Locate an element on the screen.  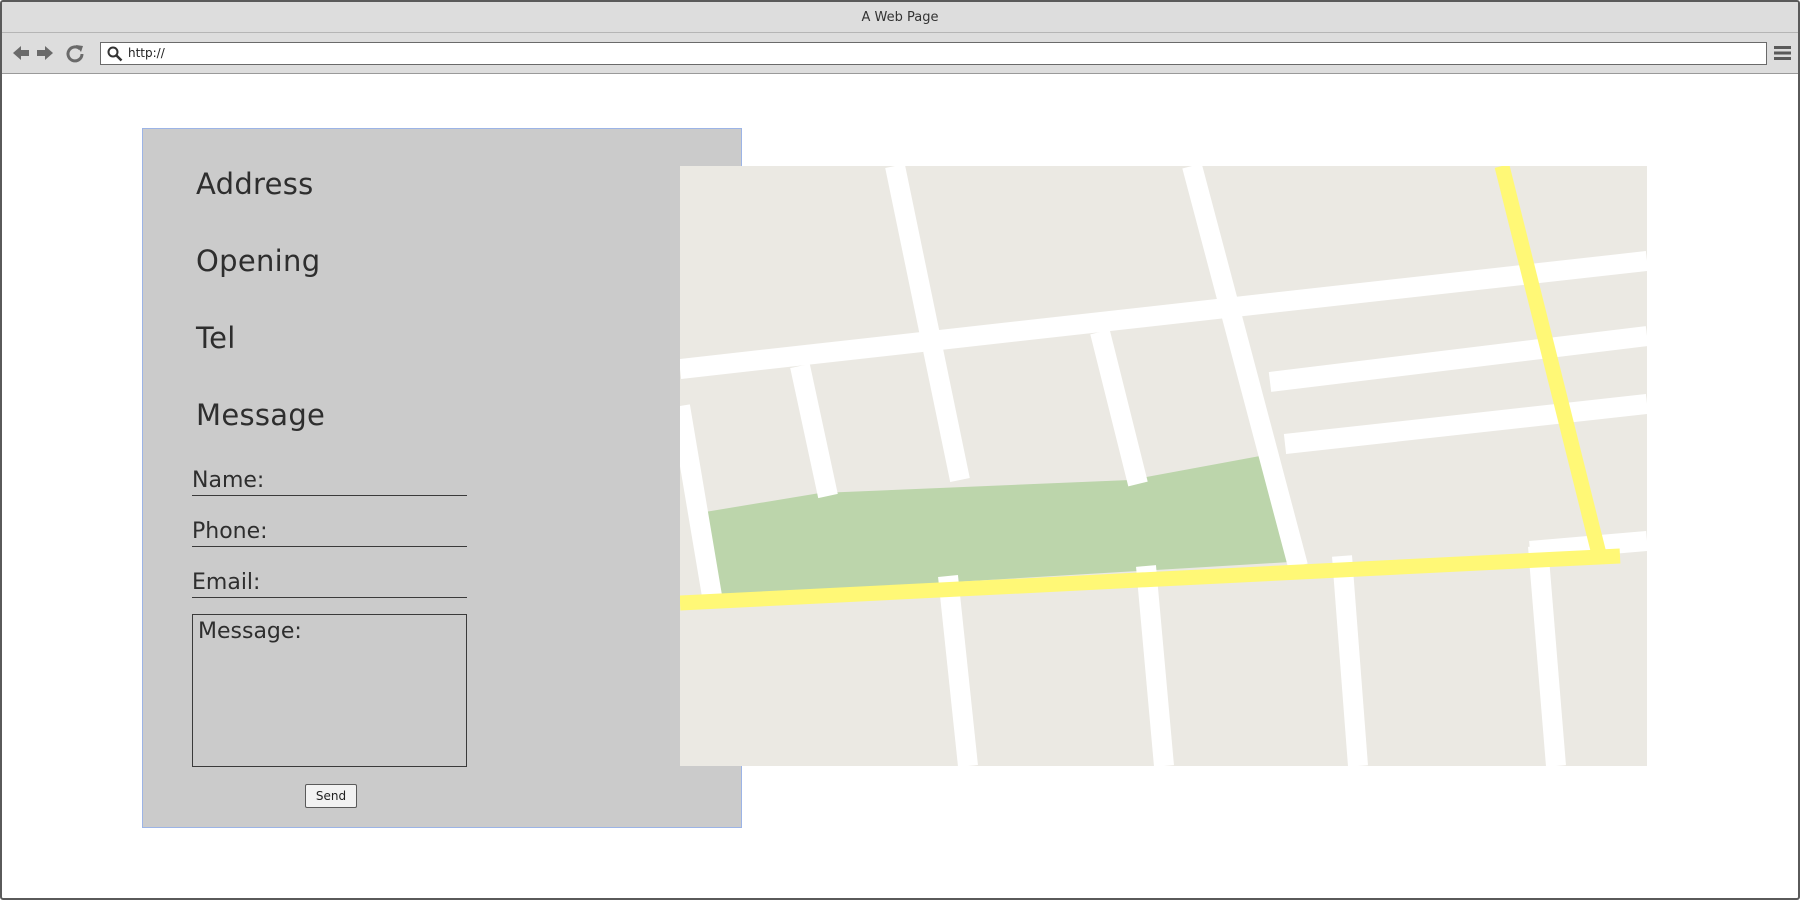
phone-field: Phone: is located at coordinates (329, 531).